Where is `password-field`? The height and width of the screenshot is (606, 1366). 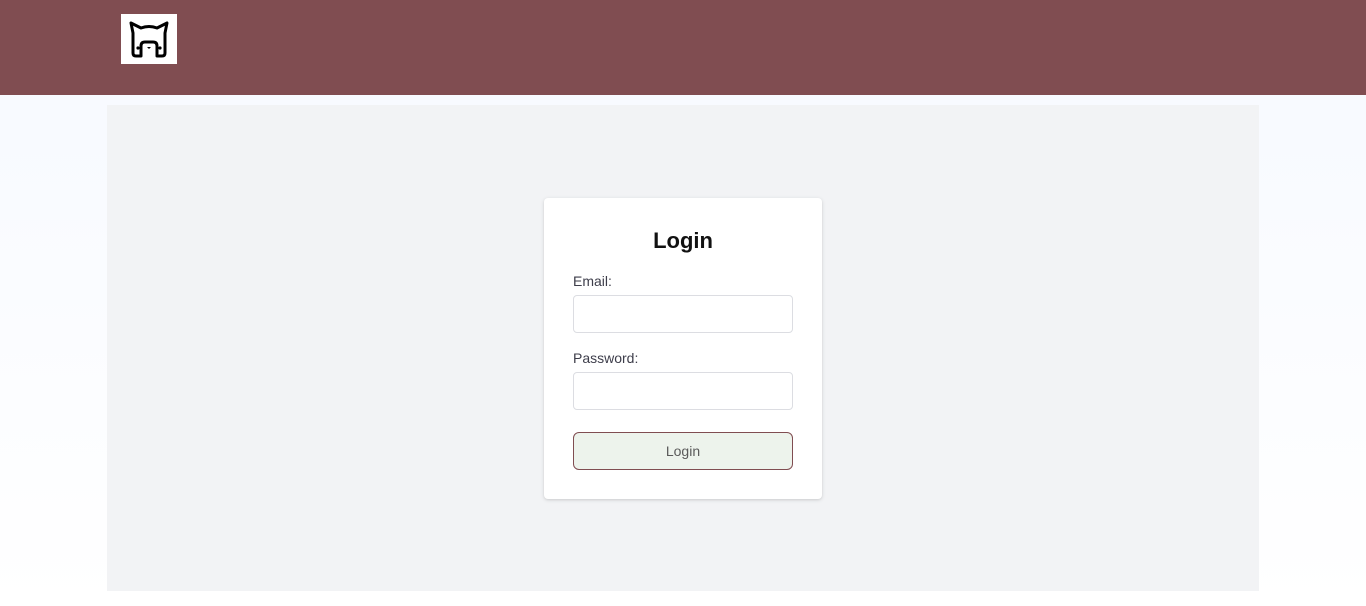
password-field is located at coordinates (683, 391).